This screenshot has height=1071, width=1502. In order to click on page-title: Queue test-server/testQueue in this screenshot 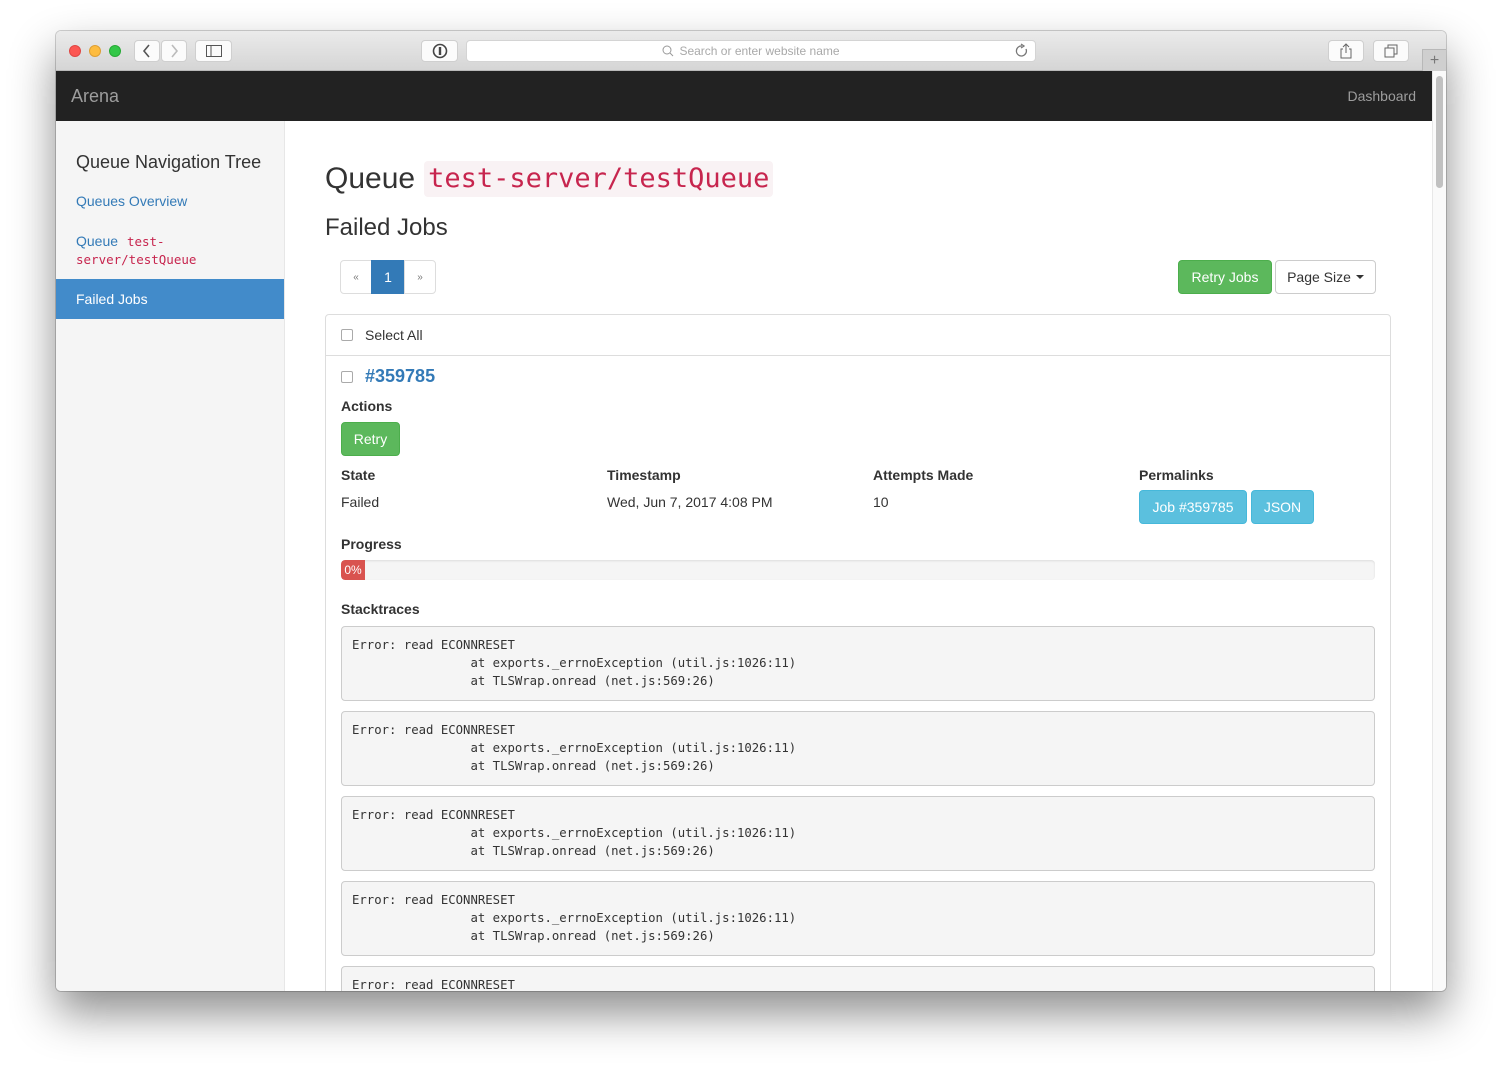, I will do `click(549, 179)`.